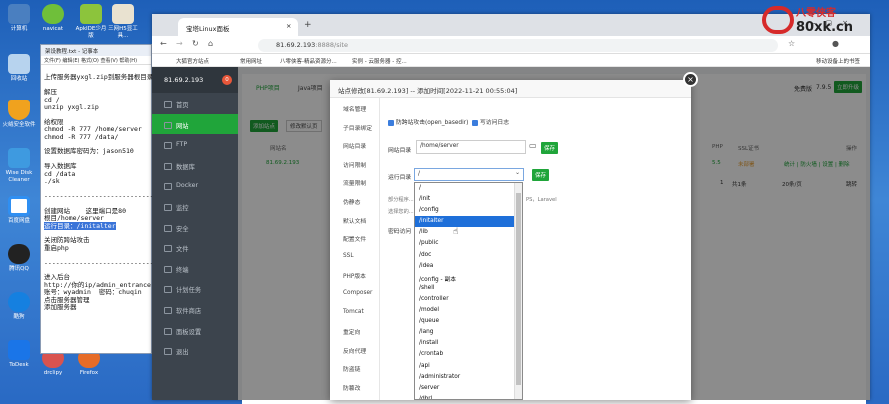  I want to click on modal-nav-item: 访问限制, so click(354, 164).